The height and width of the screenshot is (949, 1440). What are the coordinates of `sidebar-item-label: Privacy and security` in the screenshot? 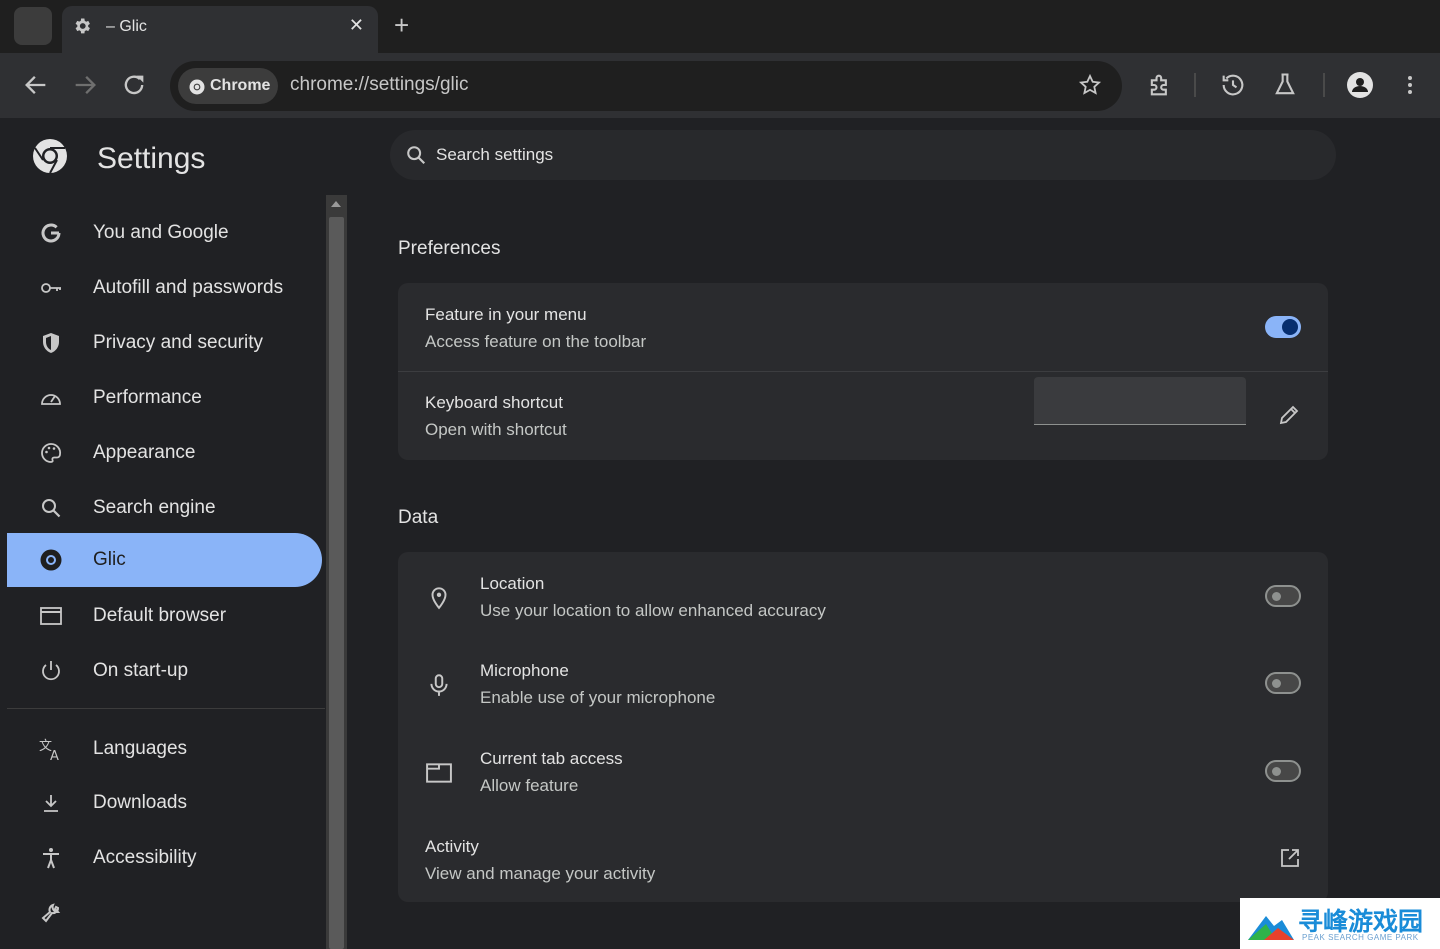 It's located at (178, 342).